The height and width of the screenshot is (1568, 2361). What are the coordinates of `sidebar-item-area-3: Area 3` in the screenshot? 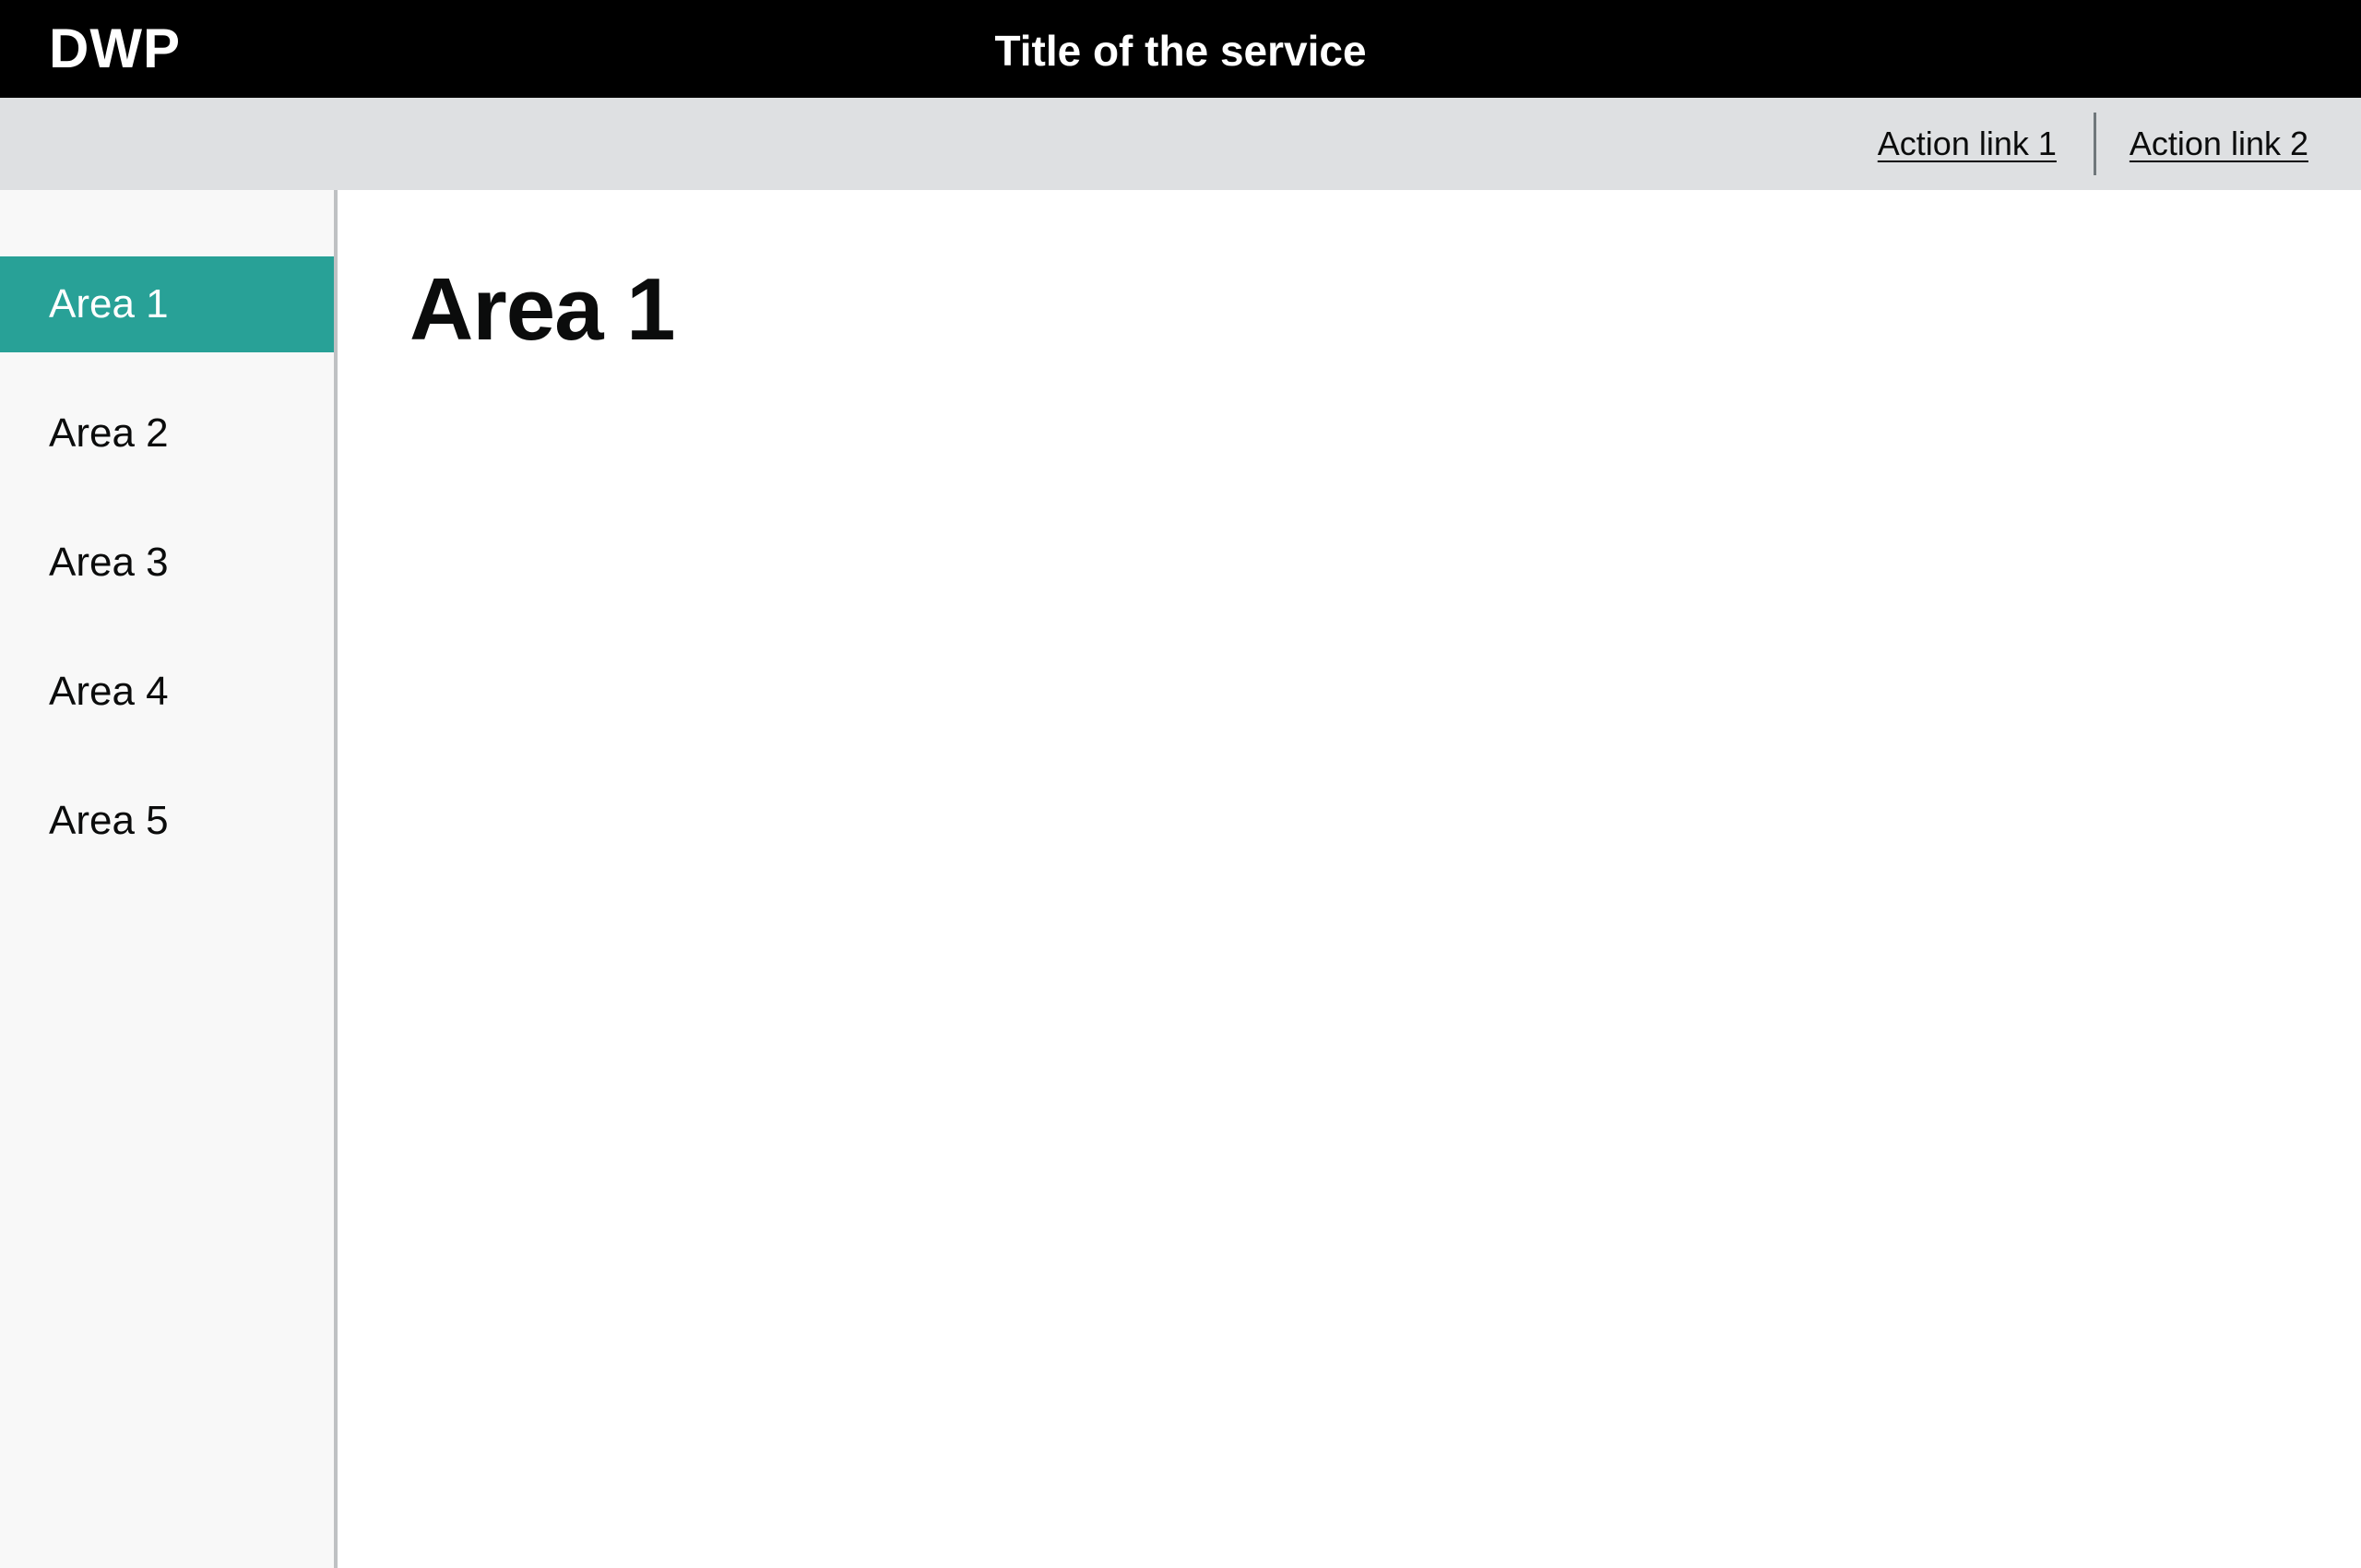 It's located at (167, 563).